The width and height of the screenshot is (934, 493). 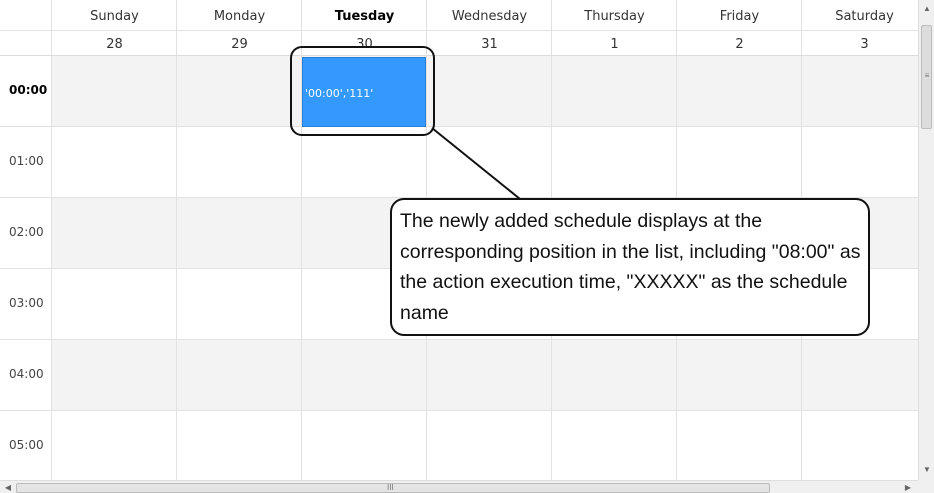 What do you see at coordinates (364, 17) in the screenshot?
I see `day-header-tuesday: Tuesday` at bounding box center [364, 17].